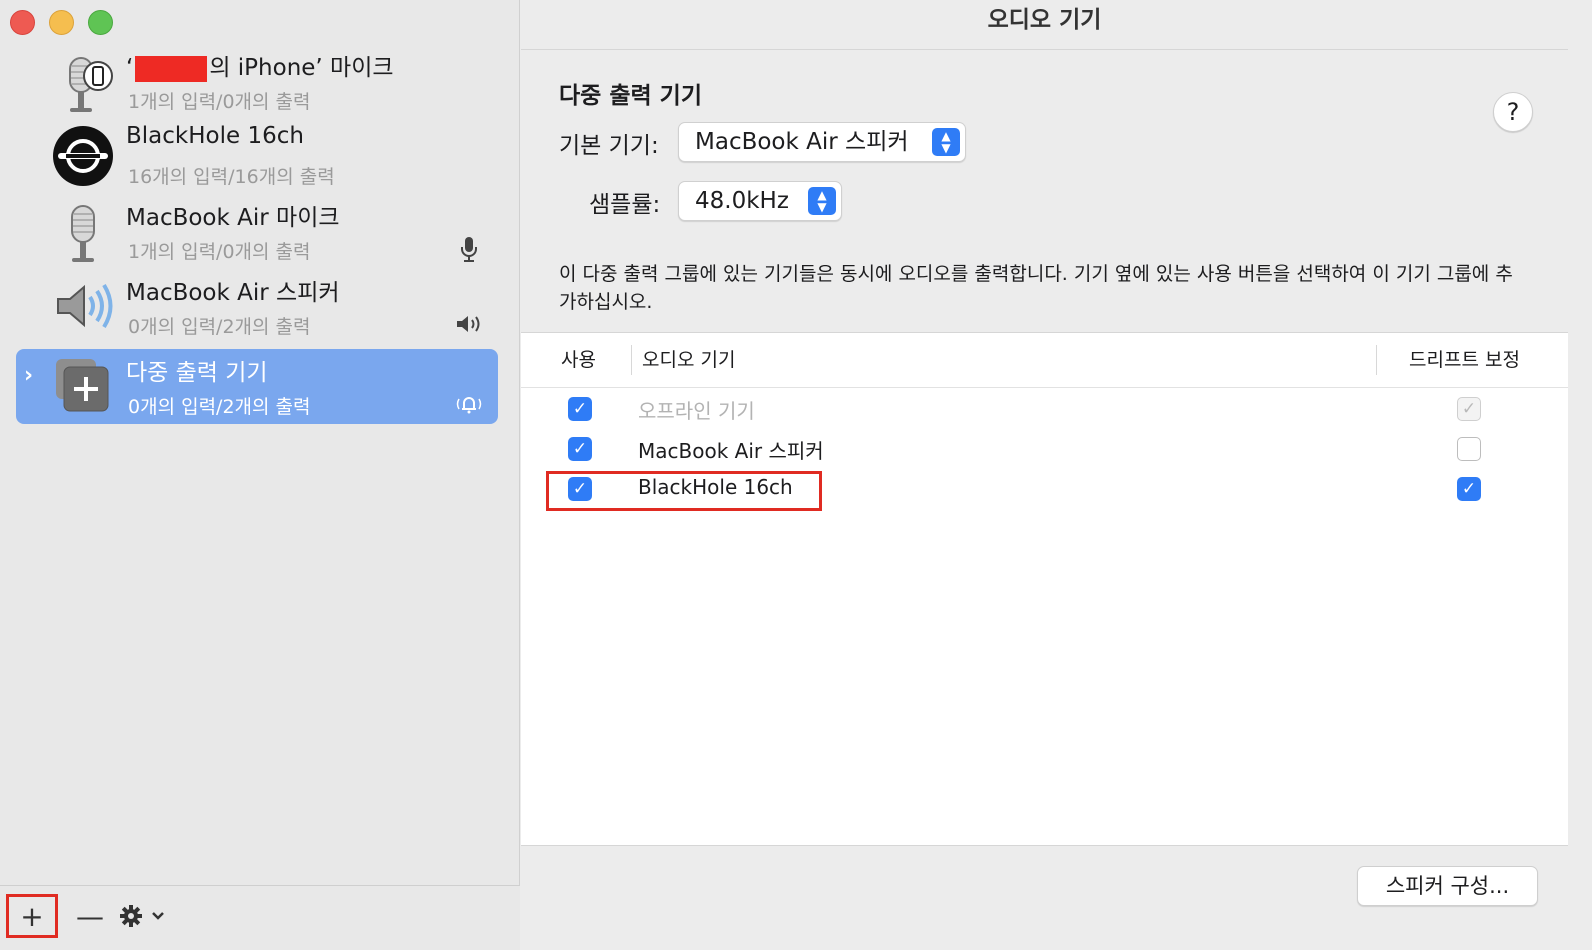 The image size is (1592, 950). I want to click on redaction-box, so click(171, 68).